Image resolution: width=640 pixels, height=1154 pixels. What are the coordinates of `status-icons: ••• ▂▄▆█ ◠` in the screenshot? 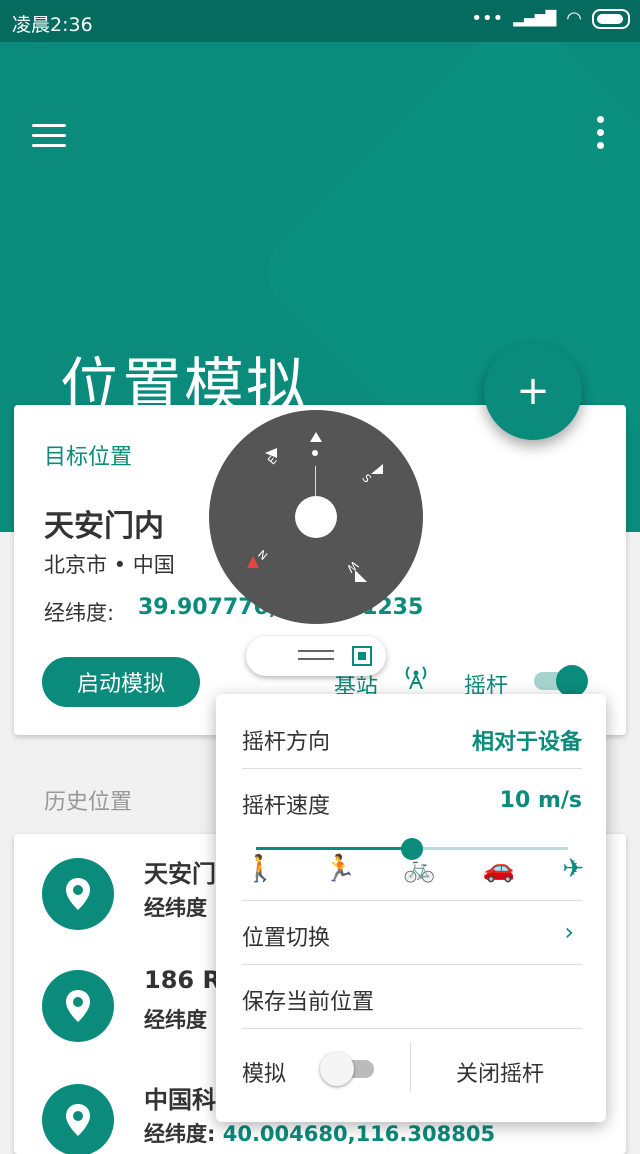 It's located at (550, 18).